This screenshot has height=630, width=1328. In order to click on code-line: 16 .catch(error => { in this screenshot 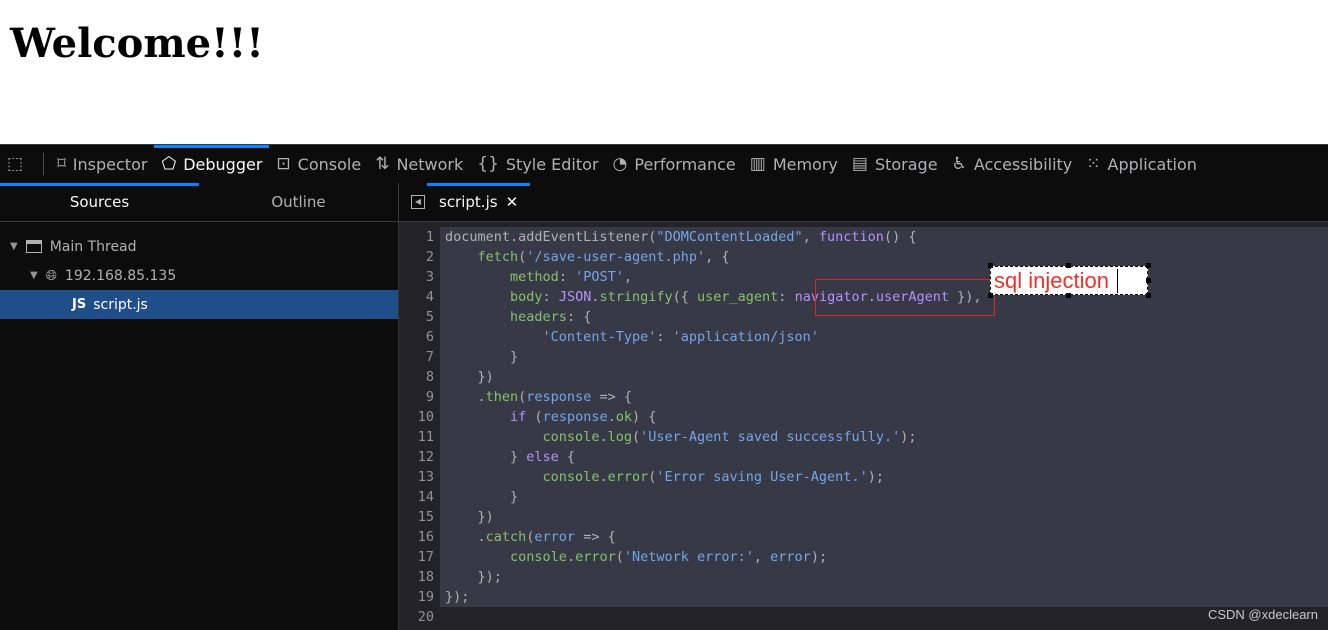, I will do `click(863, 537)`.